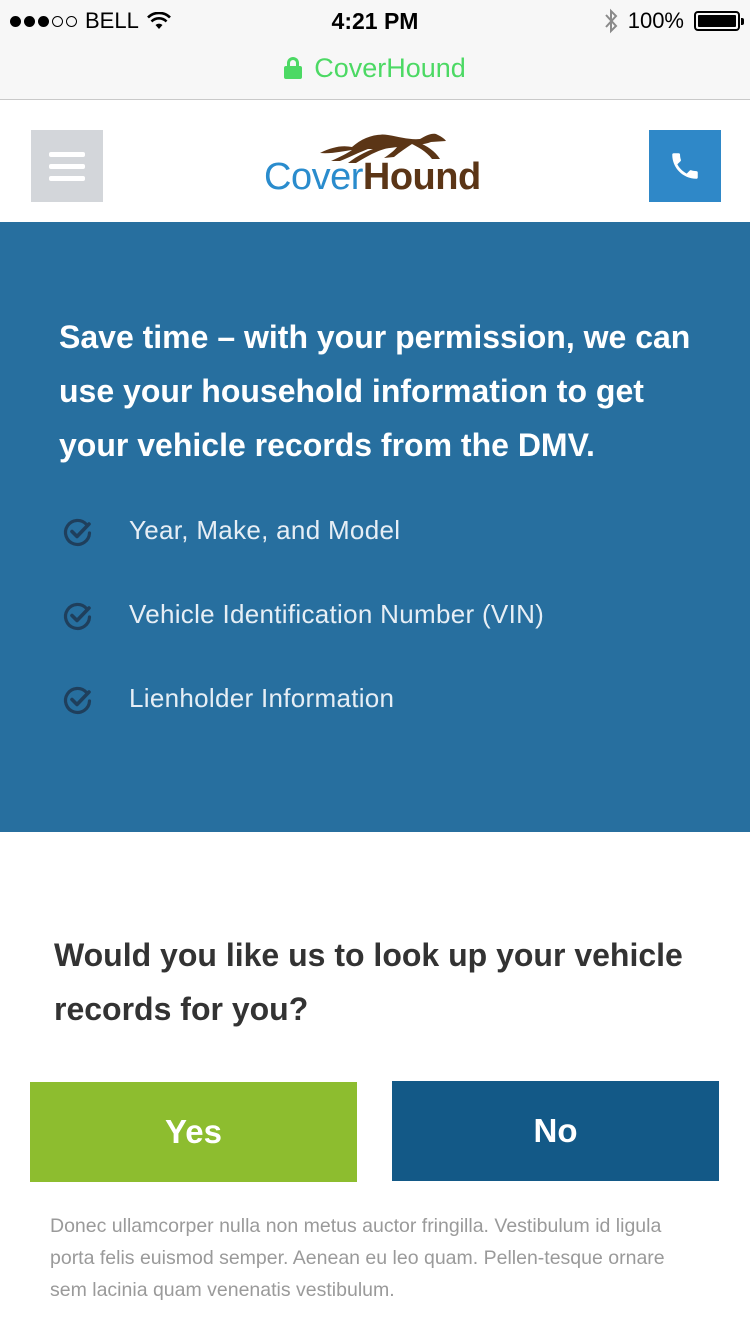 This screenshot has height=1334, width=750. Describe the element at coordinates (555, 1131) in the screenshot. I see `no-button: No` at that location.